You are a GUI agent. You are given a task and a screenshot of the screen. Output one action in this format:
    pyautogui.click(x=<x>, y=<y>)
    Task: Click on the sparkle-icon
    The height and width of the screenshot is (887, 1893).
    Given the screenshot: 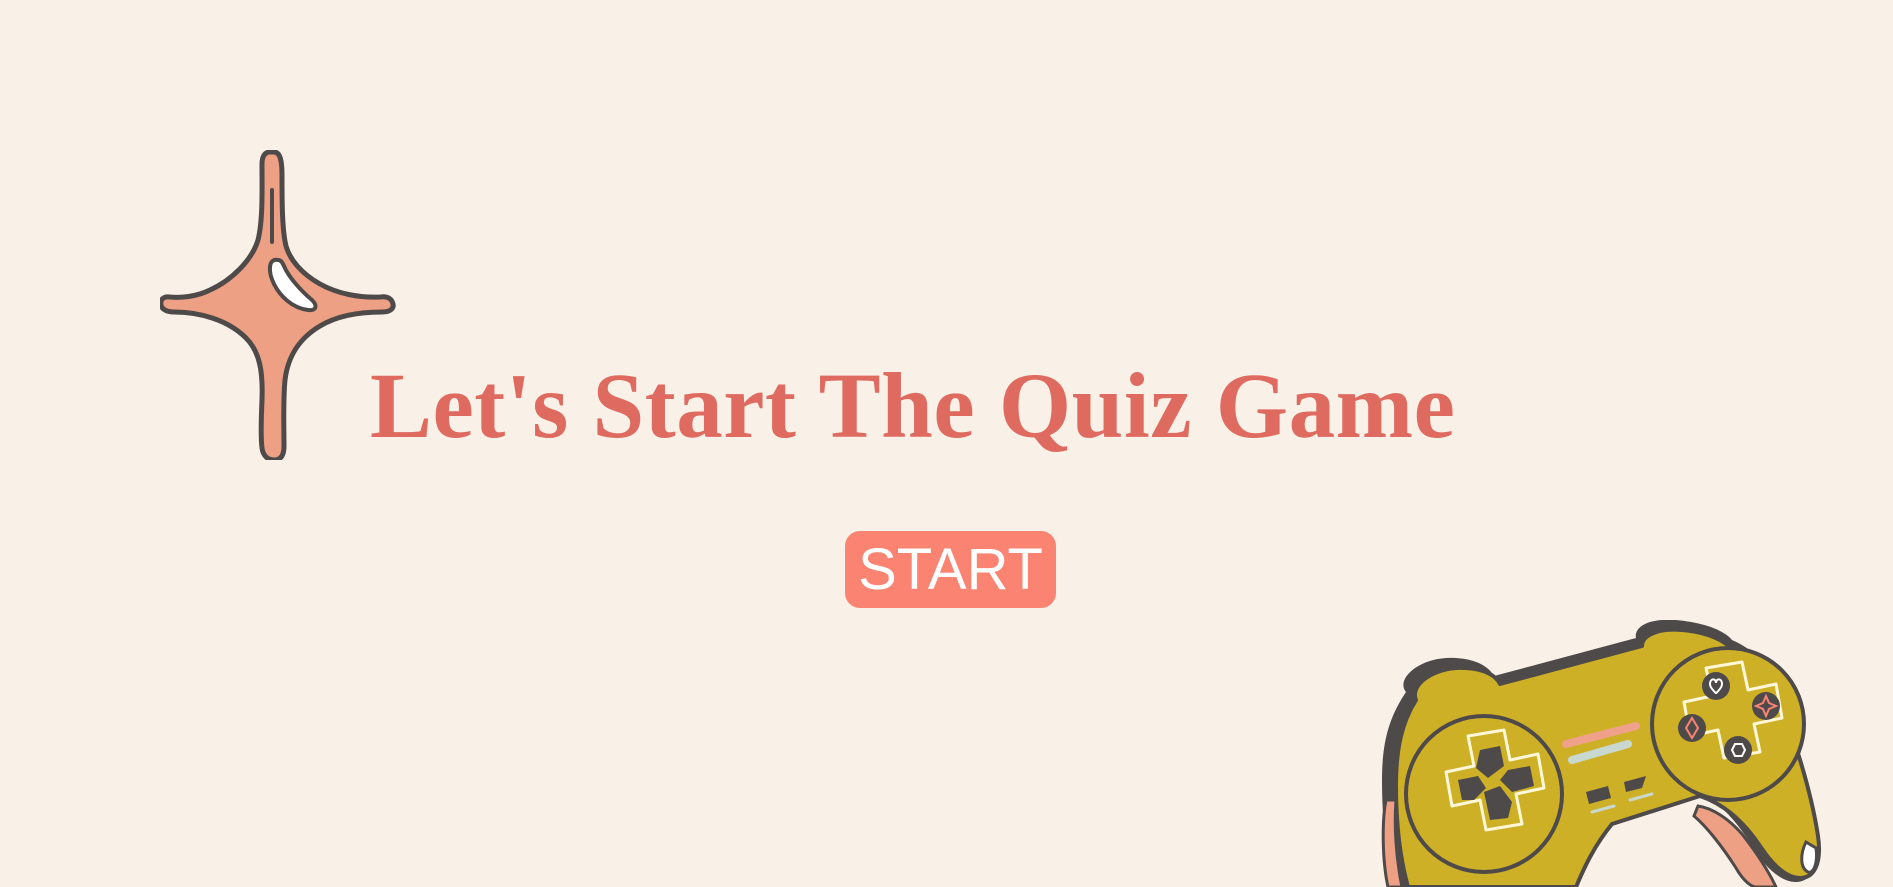 What is the action you would take?
    pyautogui.click(x=278, y=305)
    